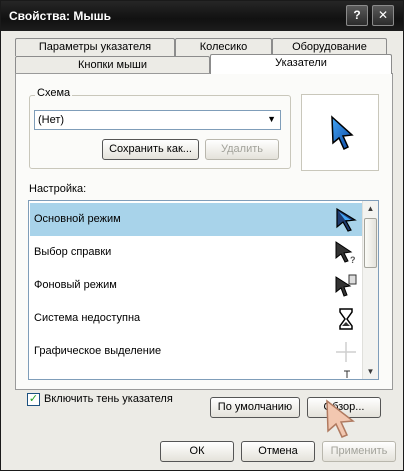 The height and width of the screenshot is (471, 404). Describe the element at coordinates (370, 371) in the screenshot. I see `scroll-down-icon: ▼` at that location.